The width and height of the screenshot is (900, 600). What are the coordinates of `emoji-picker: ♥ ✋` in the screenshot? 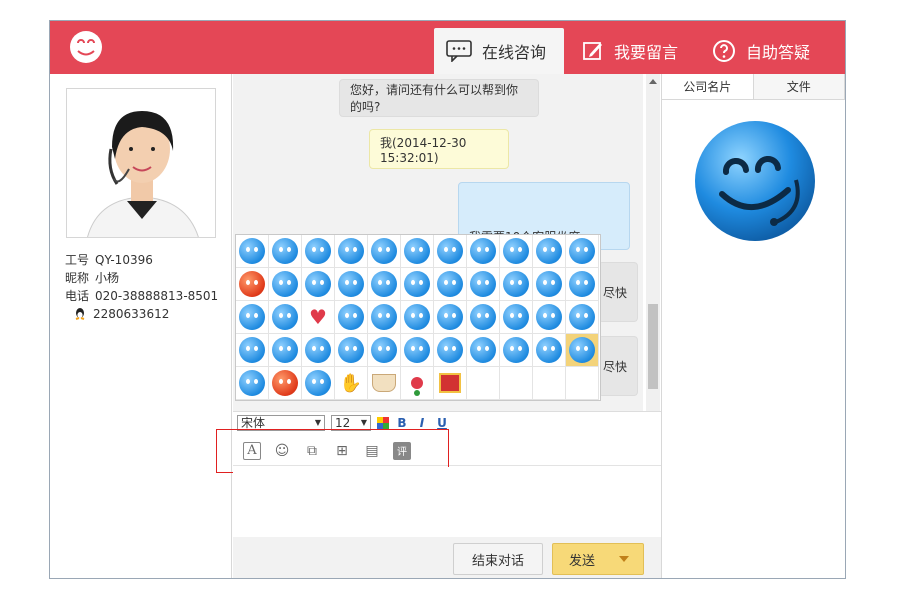 It's located at (418, 317).